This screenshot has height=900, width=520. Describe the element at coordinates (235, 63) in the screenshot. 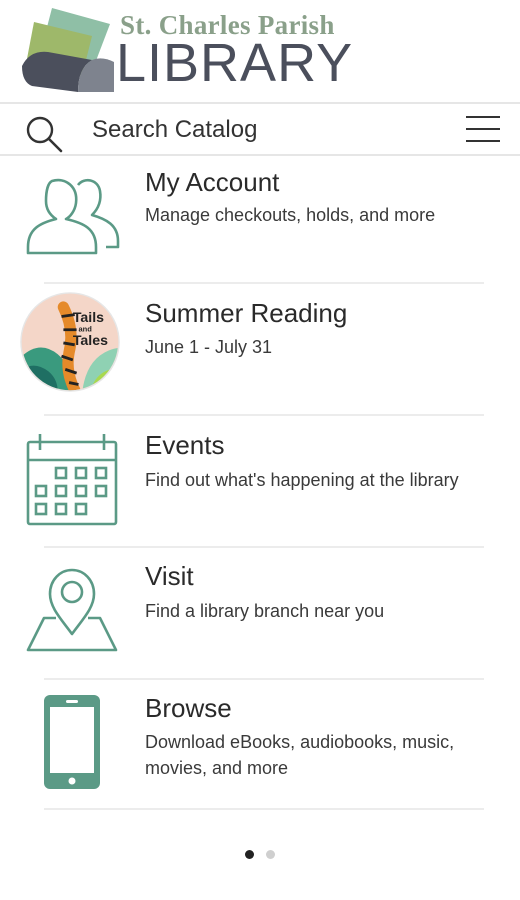

I see `logo-line2: LIBRARY` at that location.